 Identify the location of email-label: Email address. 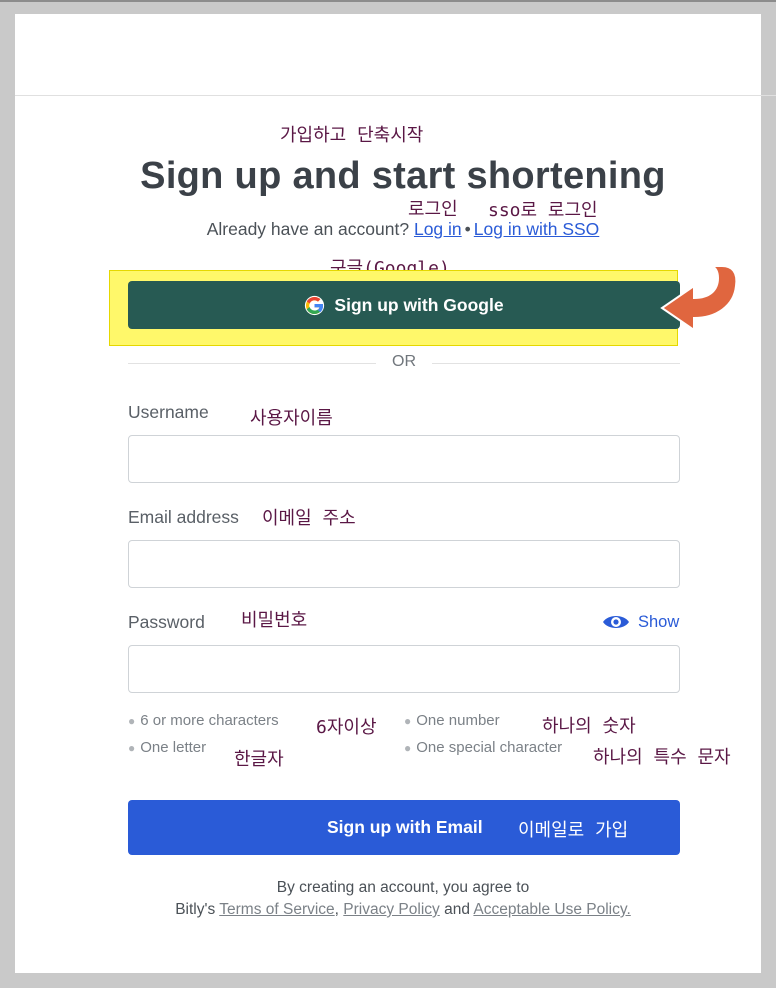
(183, 517).